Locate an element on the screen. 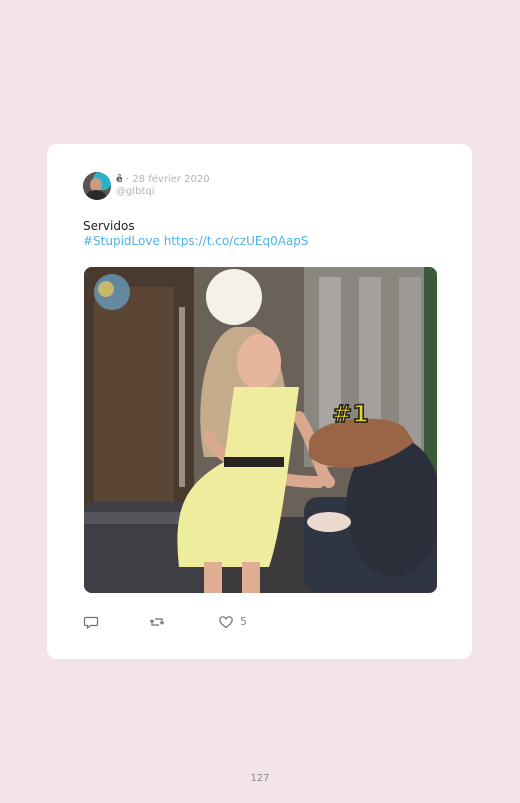 The image size is (520, 803). avatar is located at coordinates (97, 186).